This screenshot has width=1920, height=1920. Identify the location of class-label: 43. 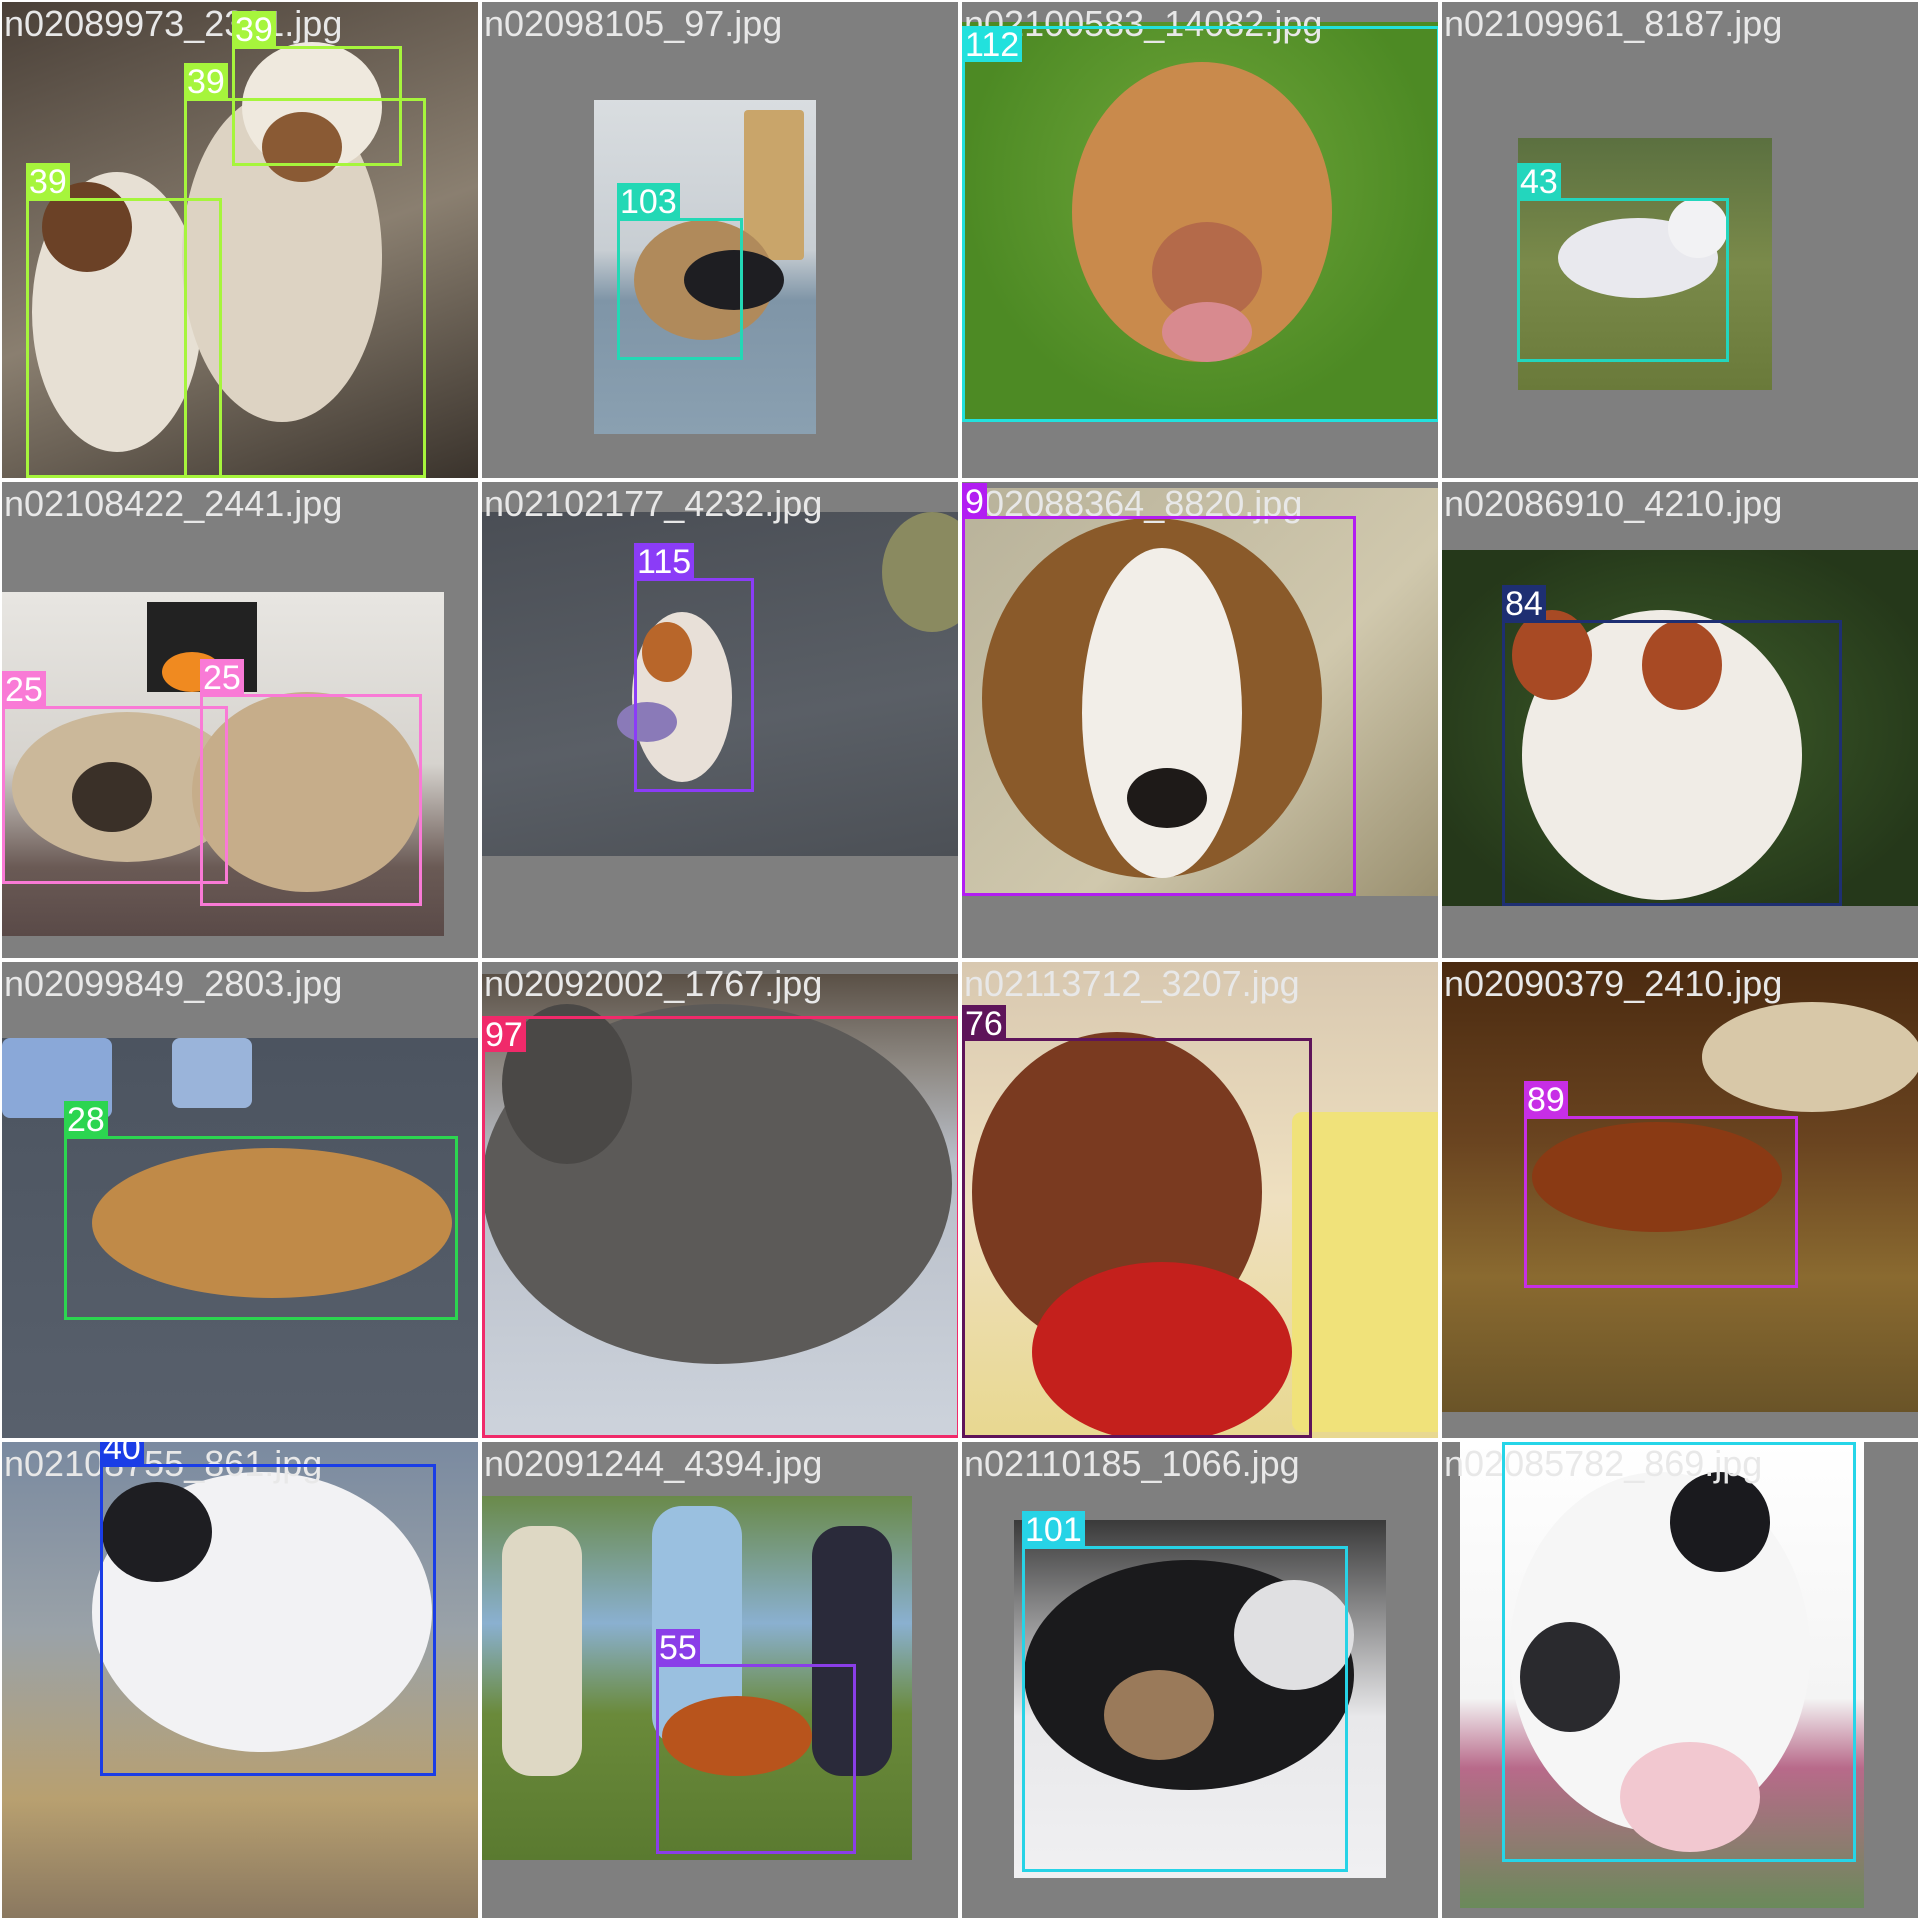
(1539, 182).